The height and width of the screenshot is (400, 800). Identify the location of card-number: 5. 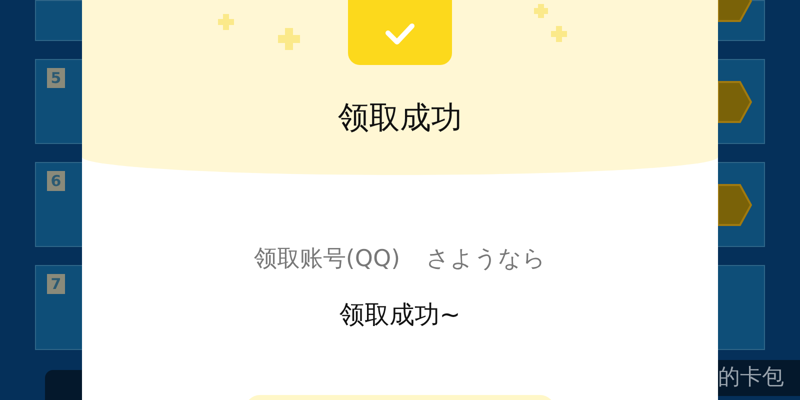
(56, 78).